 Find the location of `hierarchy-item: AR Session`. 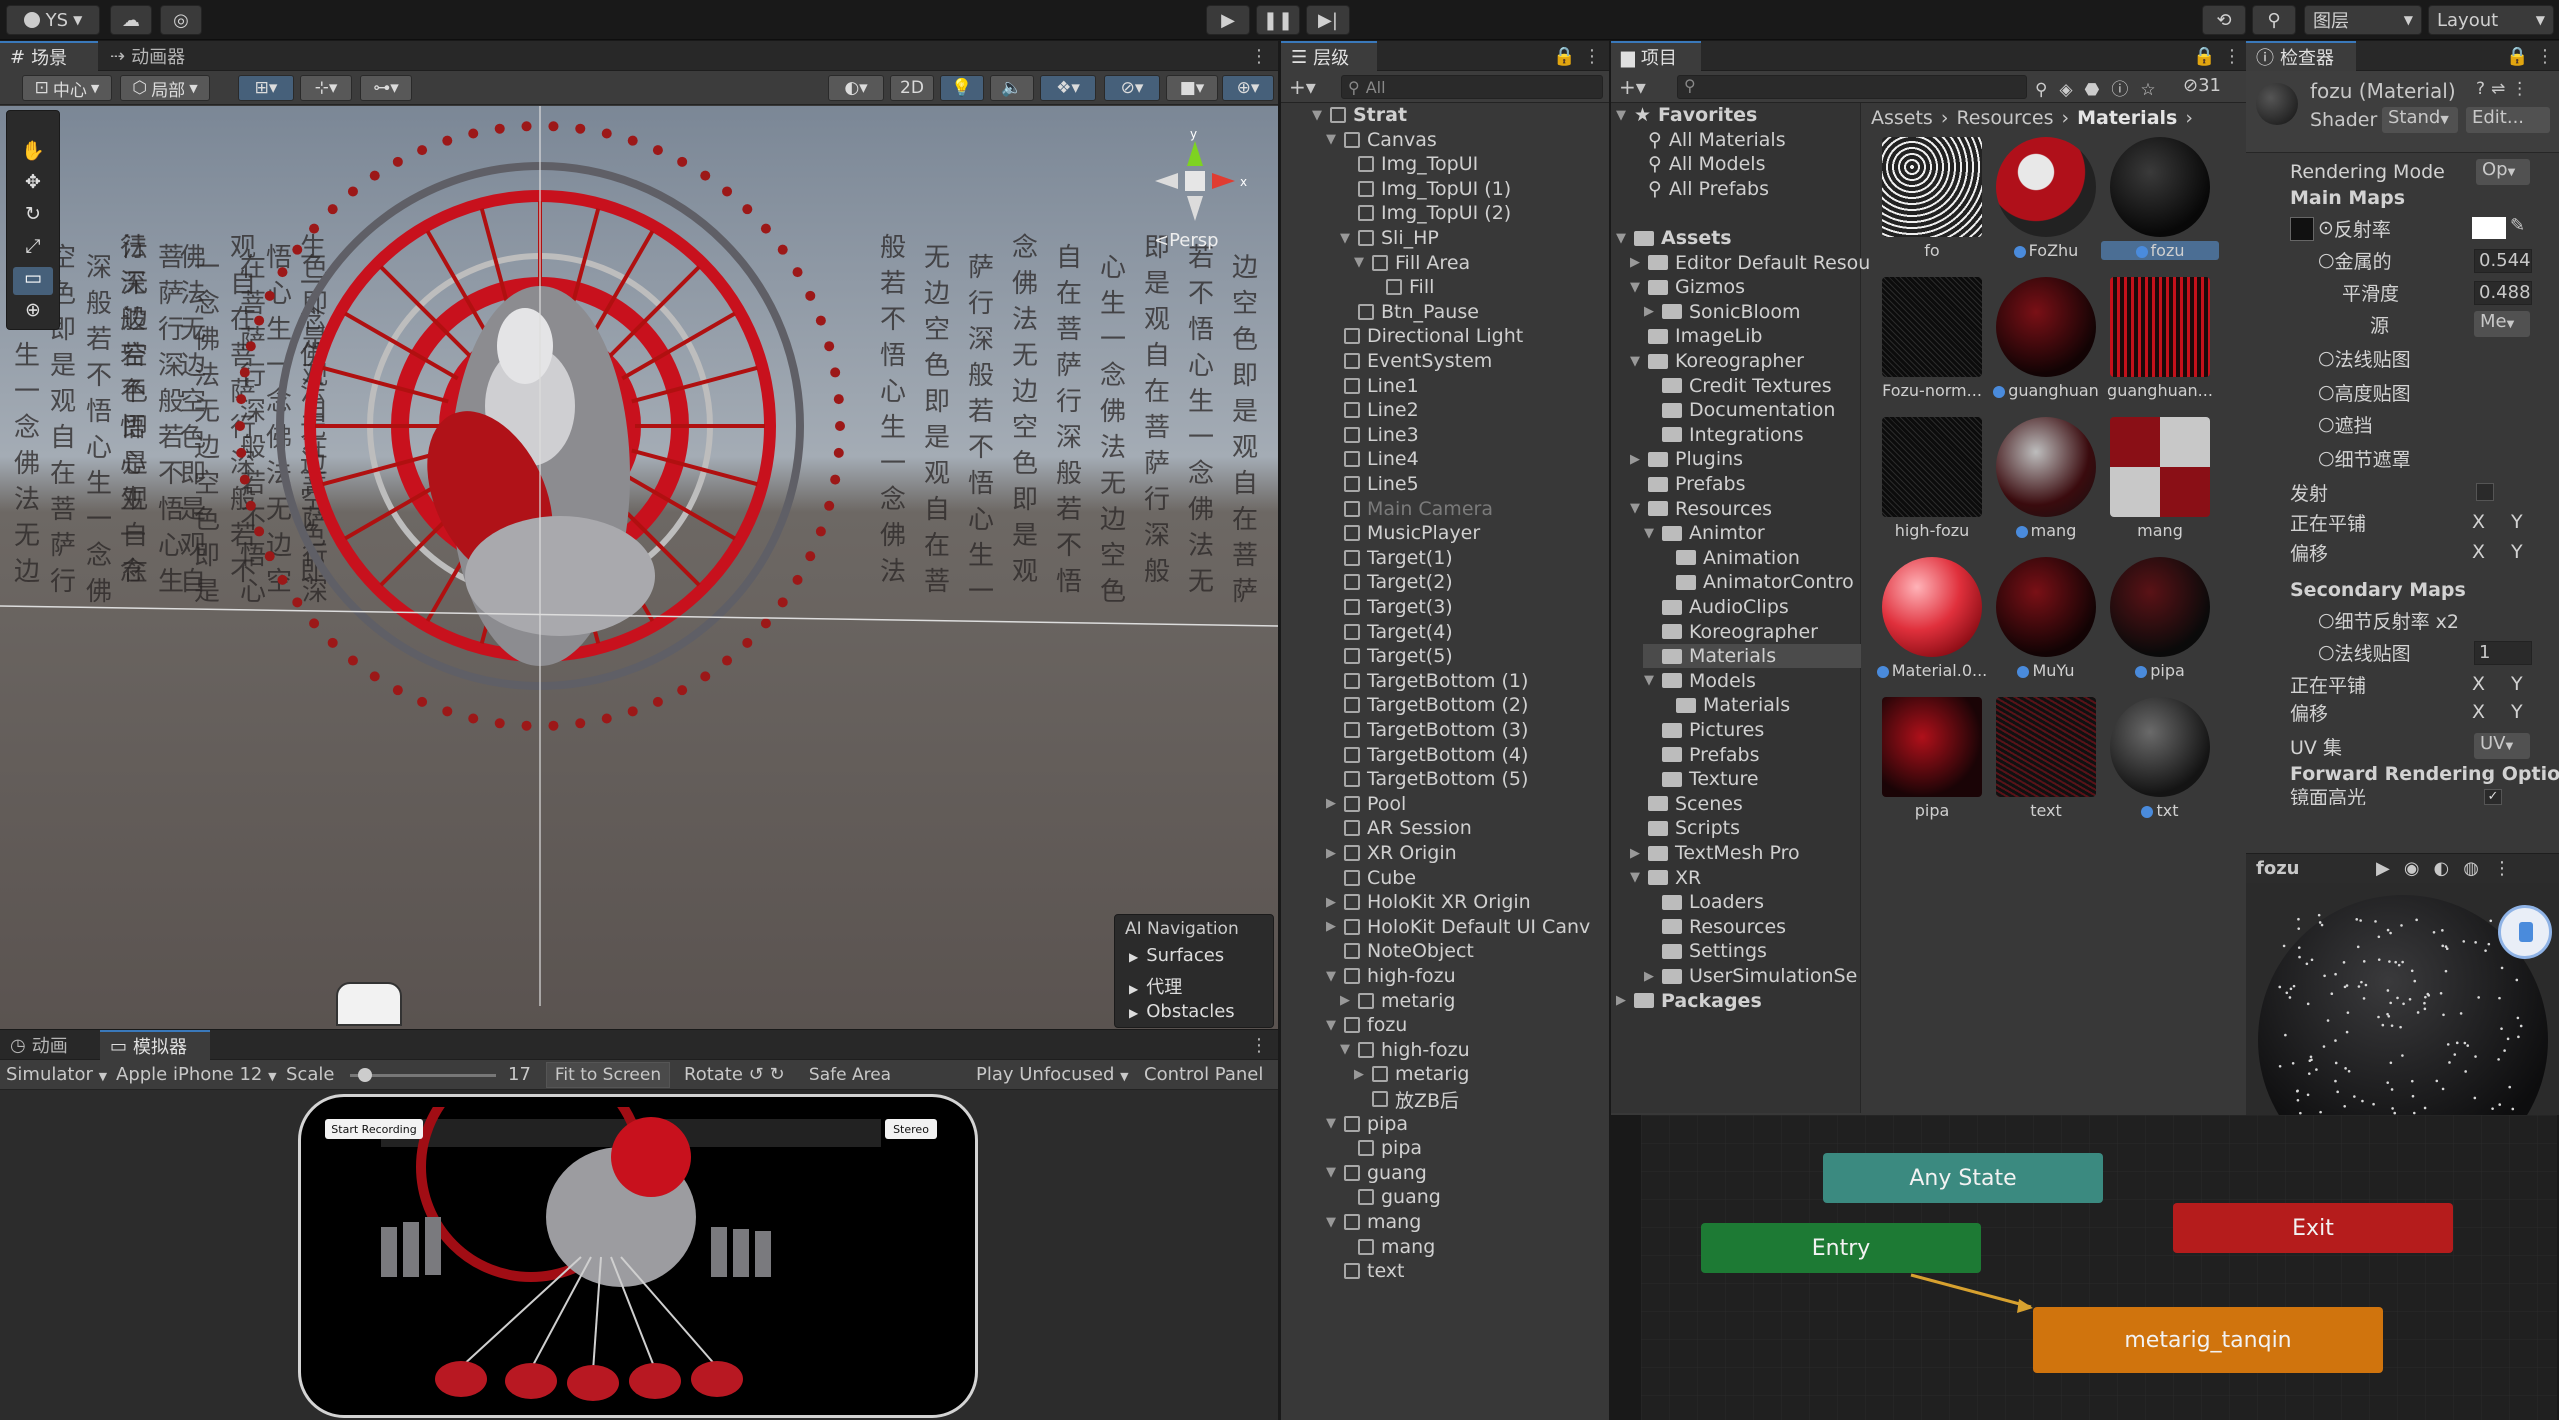

hierarchy-item: AR Session is located at coordinates (1398, 828).